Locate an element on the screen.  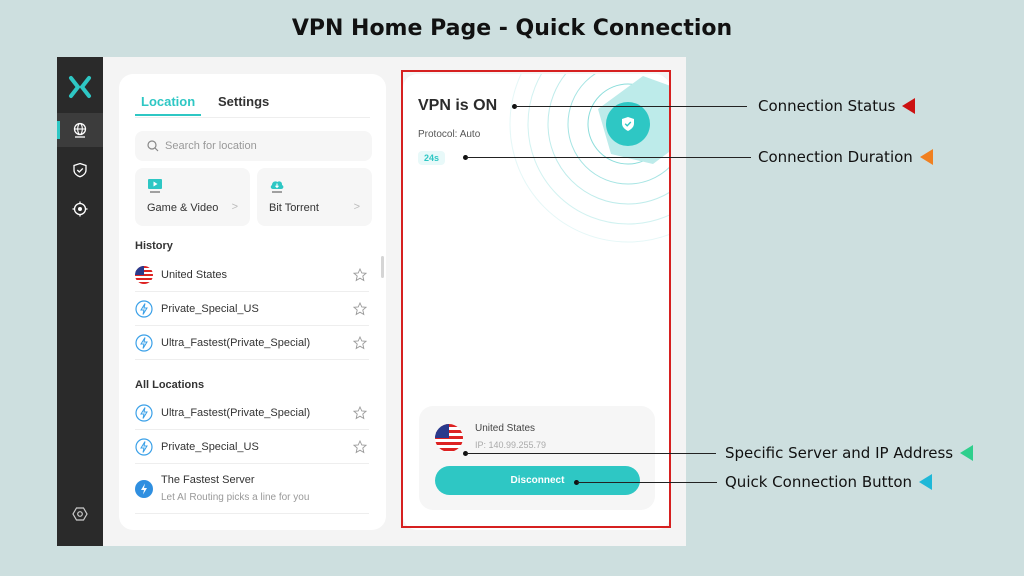
callout-label-text: Connection Duration is located at coordinates (835, 157).